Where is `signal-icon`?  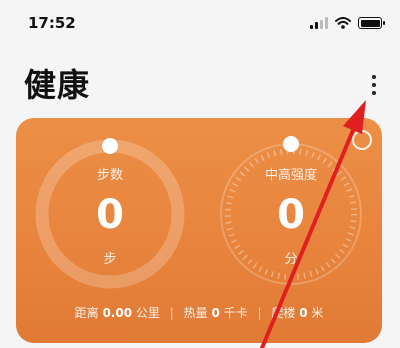
signal-icon is located at coordinates (319, 23).